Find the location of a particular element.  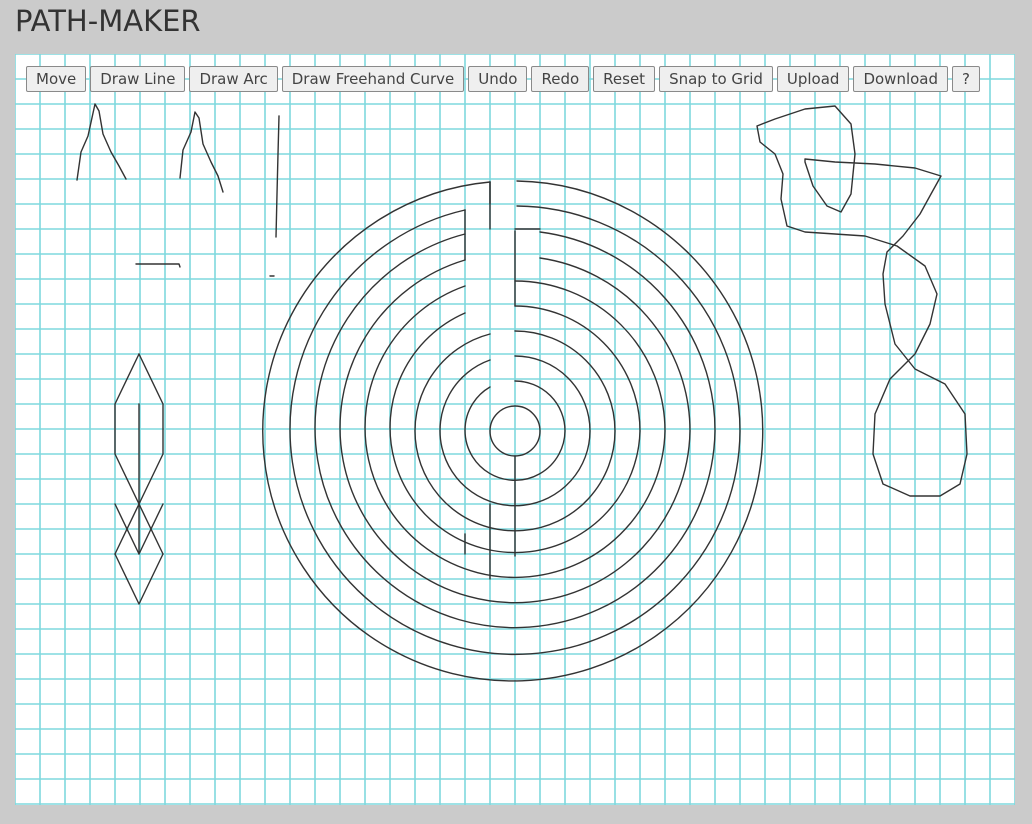

draw-line-button: Draw Line is located at coordinates (138, 79).